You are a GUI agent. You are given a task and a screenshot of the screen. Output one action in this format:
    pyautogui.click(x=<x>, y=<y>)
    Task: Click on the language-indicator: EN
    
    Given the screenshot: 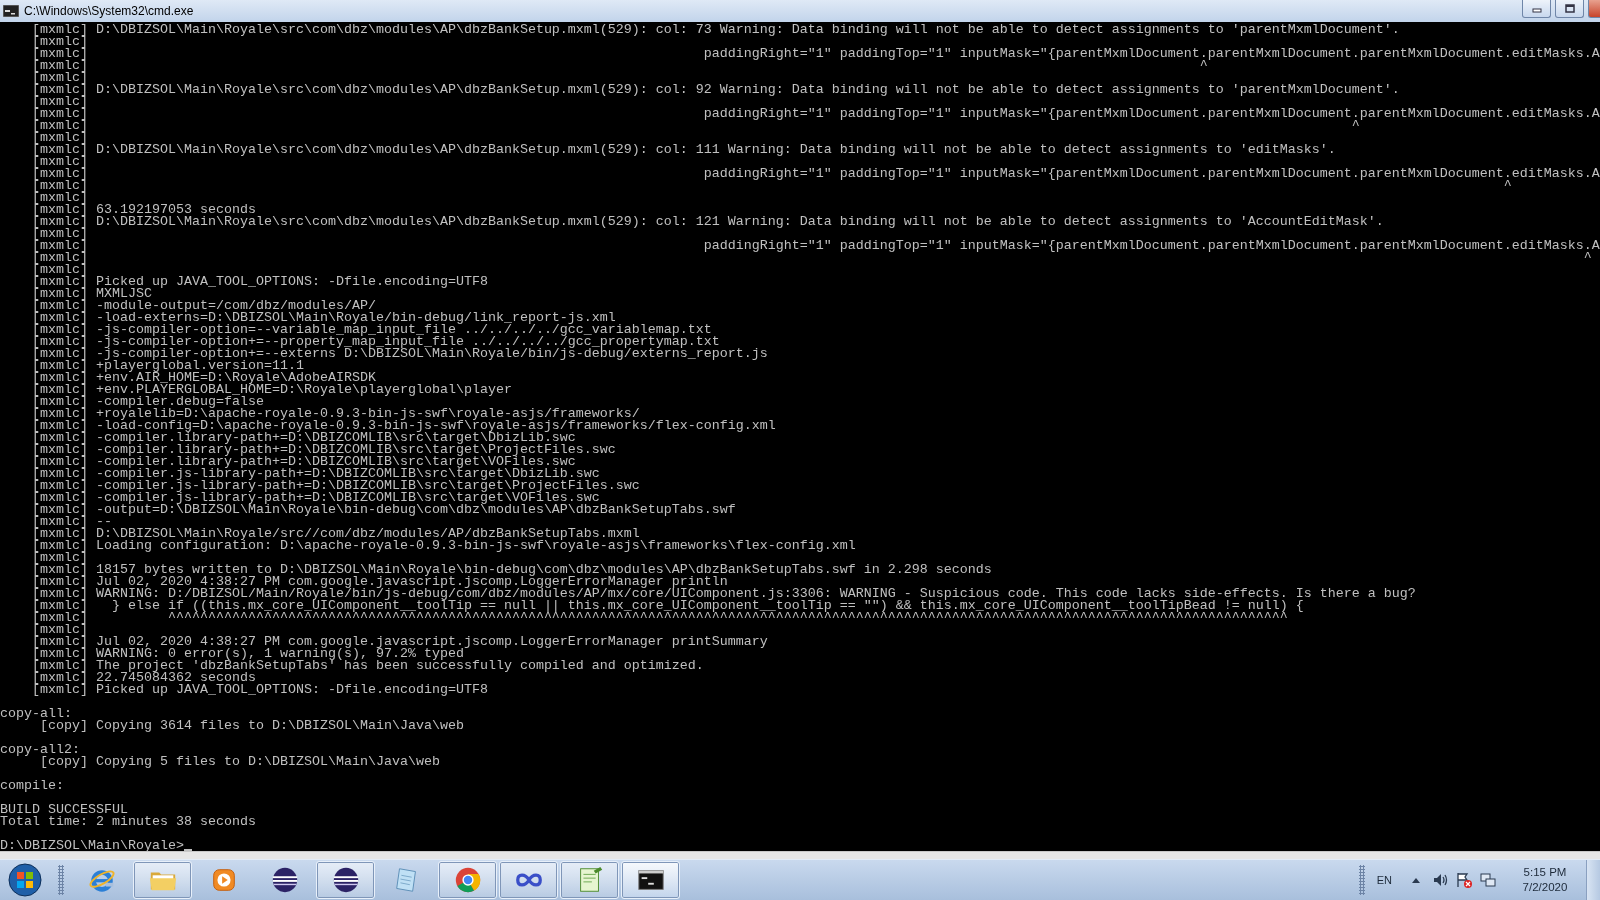 What is the action you would take?
    pyautogui.click(x=1384, y=880)
    